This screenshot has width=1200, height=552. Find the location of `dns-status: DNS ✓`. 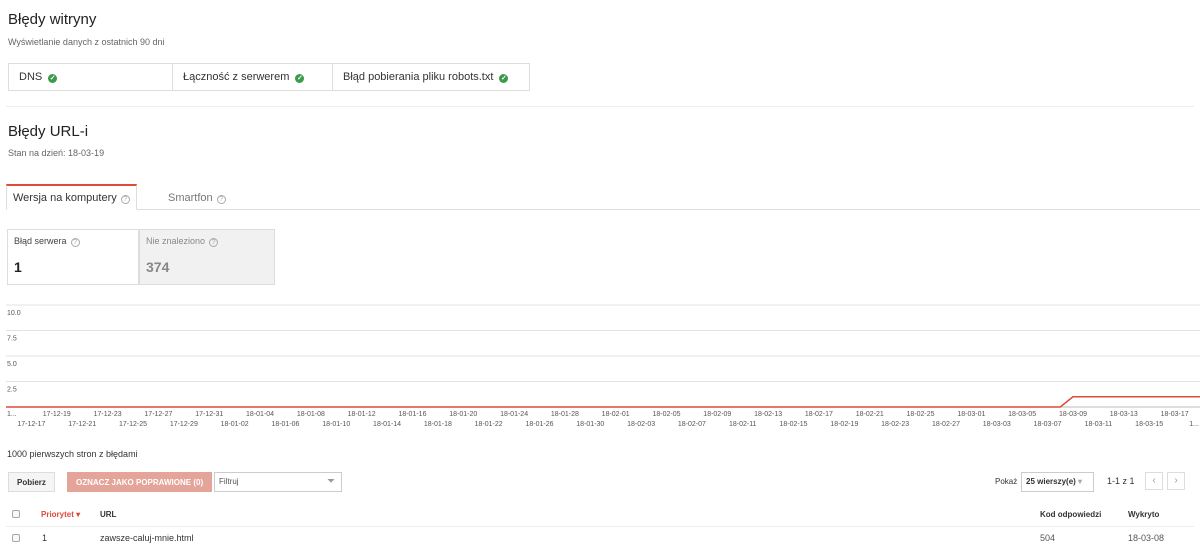

dns-status: DNS ✓ is located at coordinates (91, 77).